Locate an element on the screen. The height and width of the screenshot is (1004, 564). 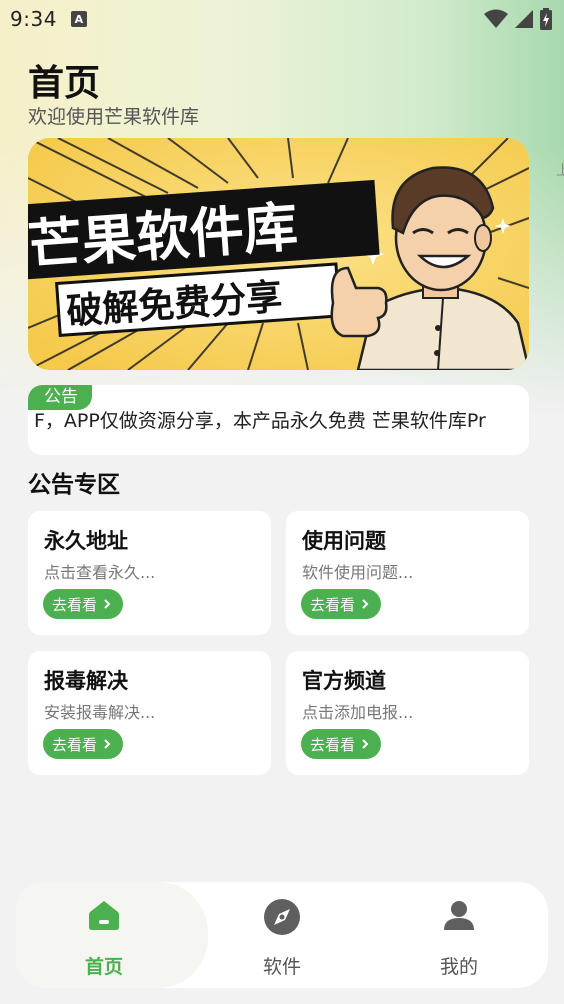
wifi-icon is located at coordinates (496, 18).